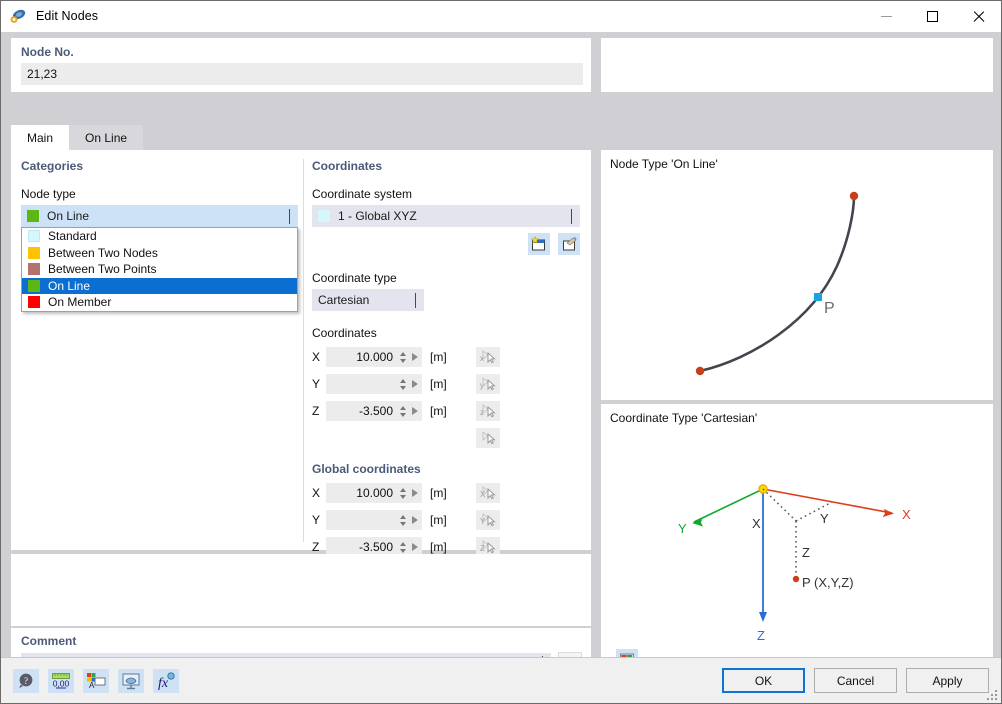 The image size is (1002, 704). I want to click on global-unit-y: [m], so click(438, 520).